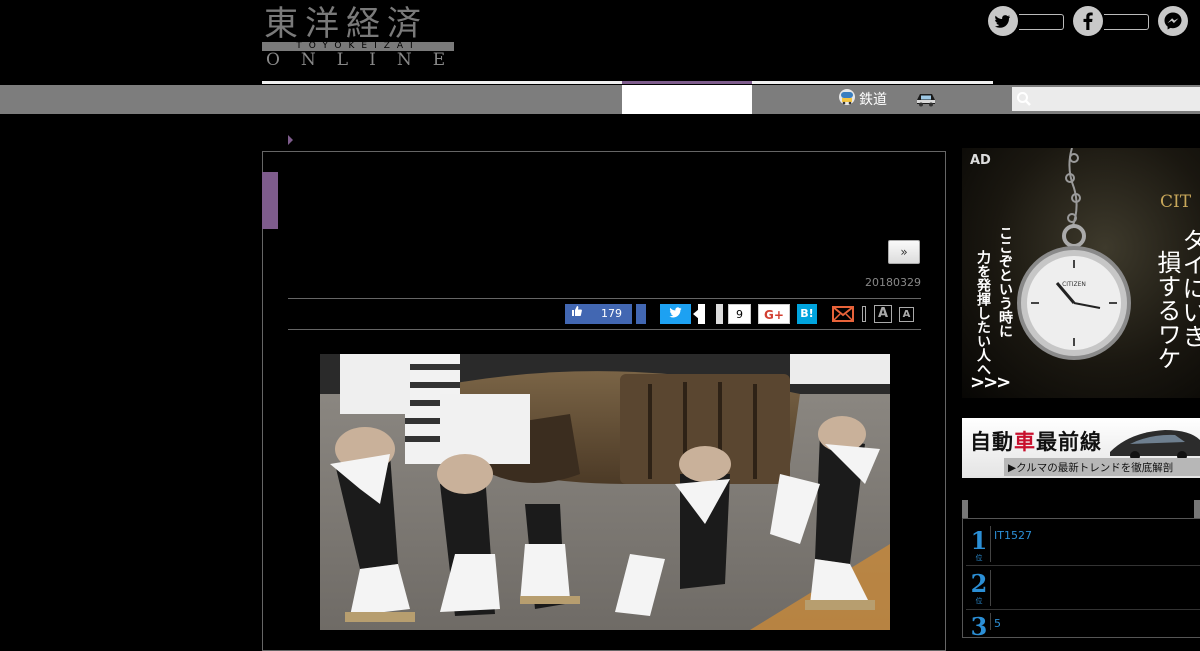  I want to click on font-size-small-button: A, so click(906, 314).